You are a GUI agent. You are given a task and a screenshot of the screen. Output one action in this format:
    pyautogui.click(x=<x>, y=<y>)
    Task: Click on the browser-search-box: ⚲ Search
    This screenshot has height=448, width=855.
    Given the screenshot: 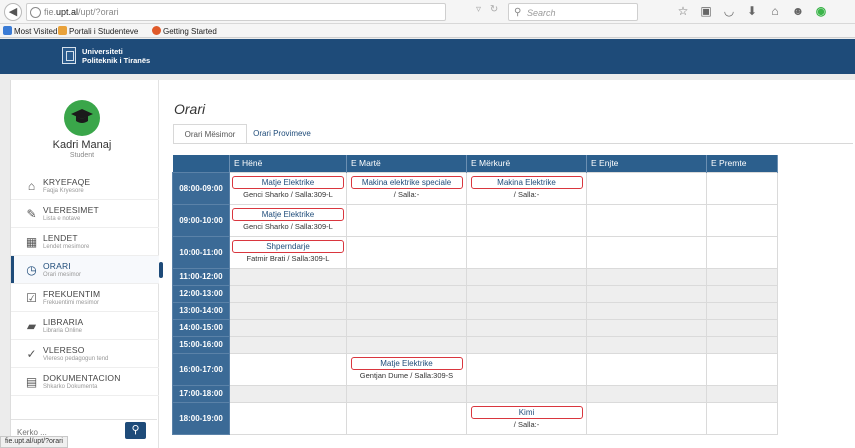 What is the action you would take?
    pyautogui.click(x=573, y=12)
    